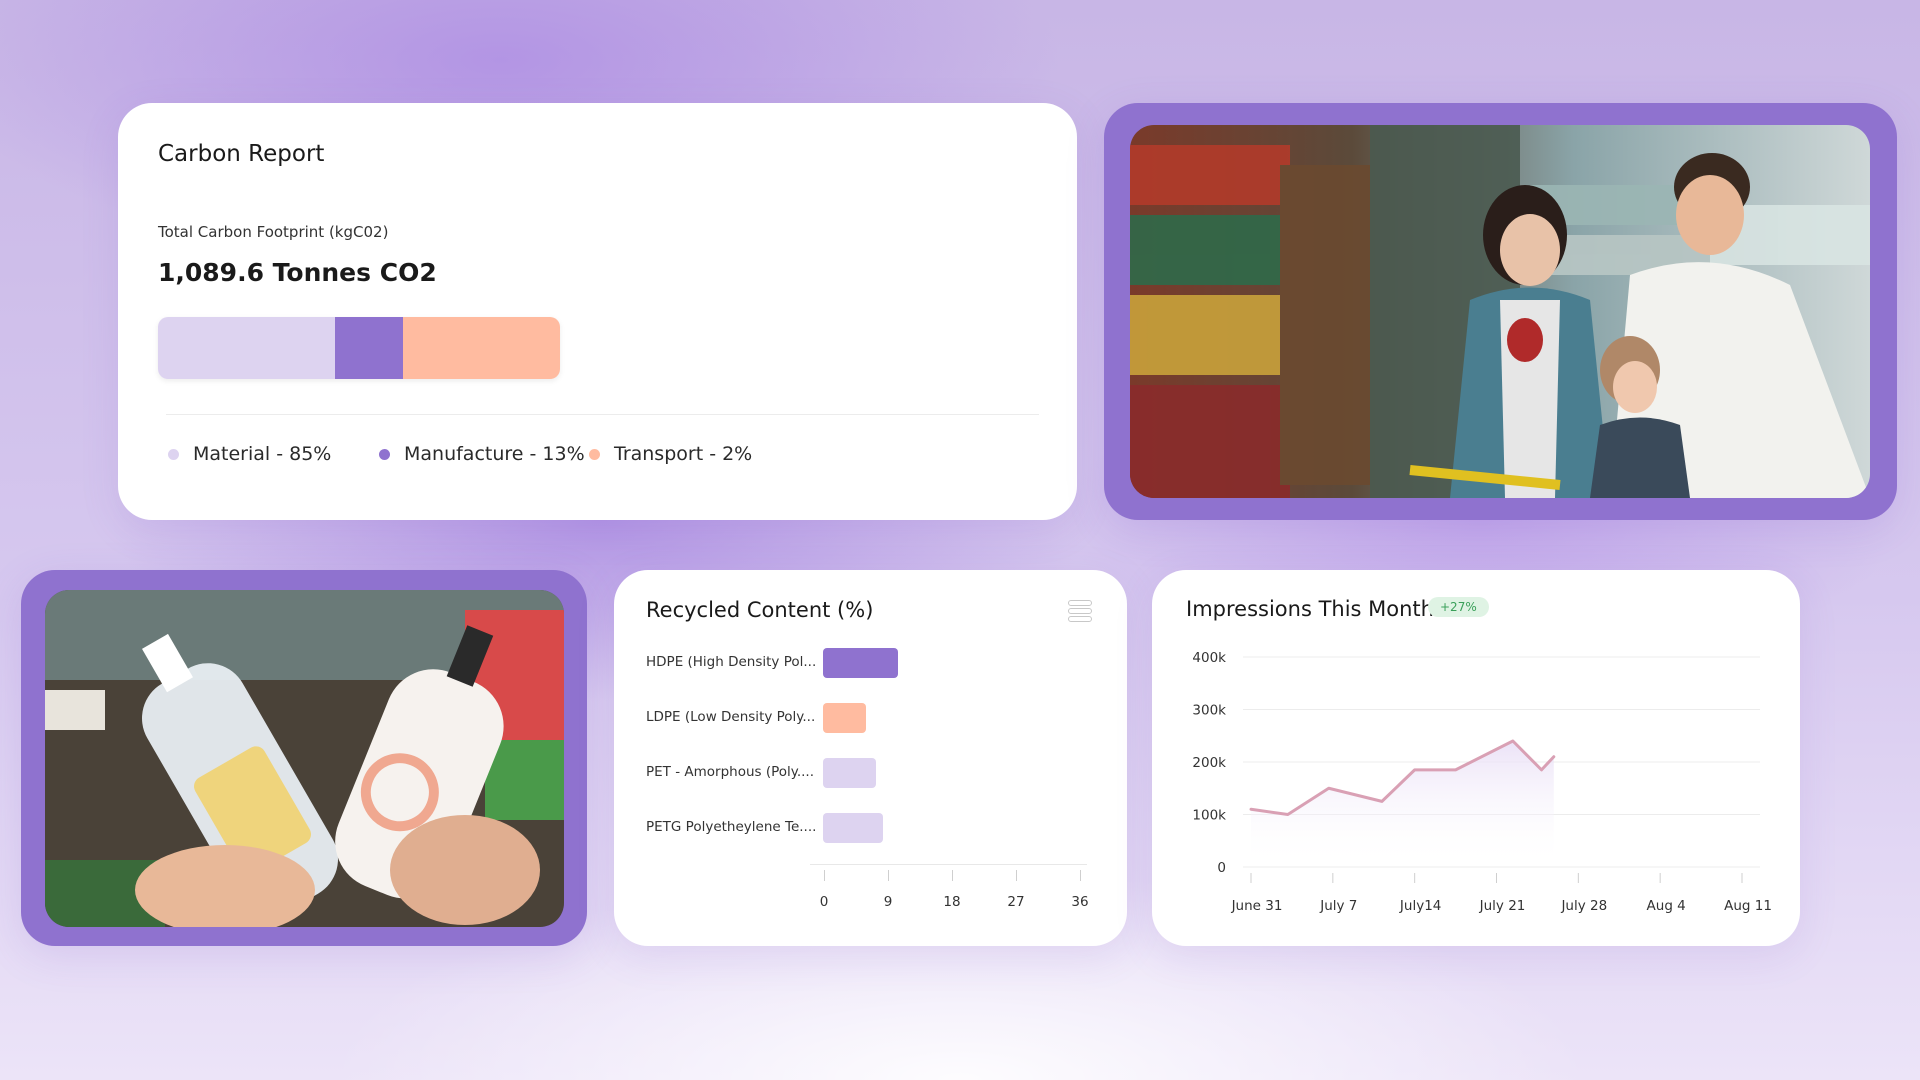 The height and width of the screenshot is (1080, 1920). What do you see at coordinates (481, 348) in the screenshot?
I see `transport-segment` at bounding box center [481, 348].